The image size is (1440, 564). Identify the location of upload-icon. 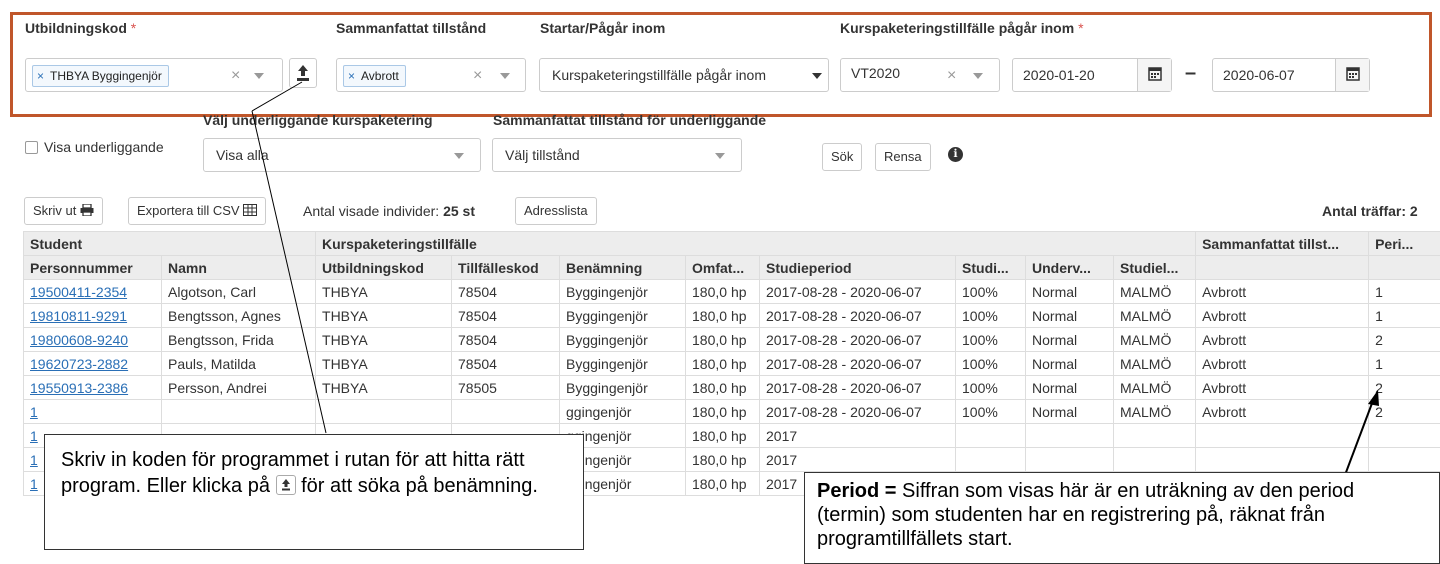
(285, 485).